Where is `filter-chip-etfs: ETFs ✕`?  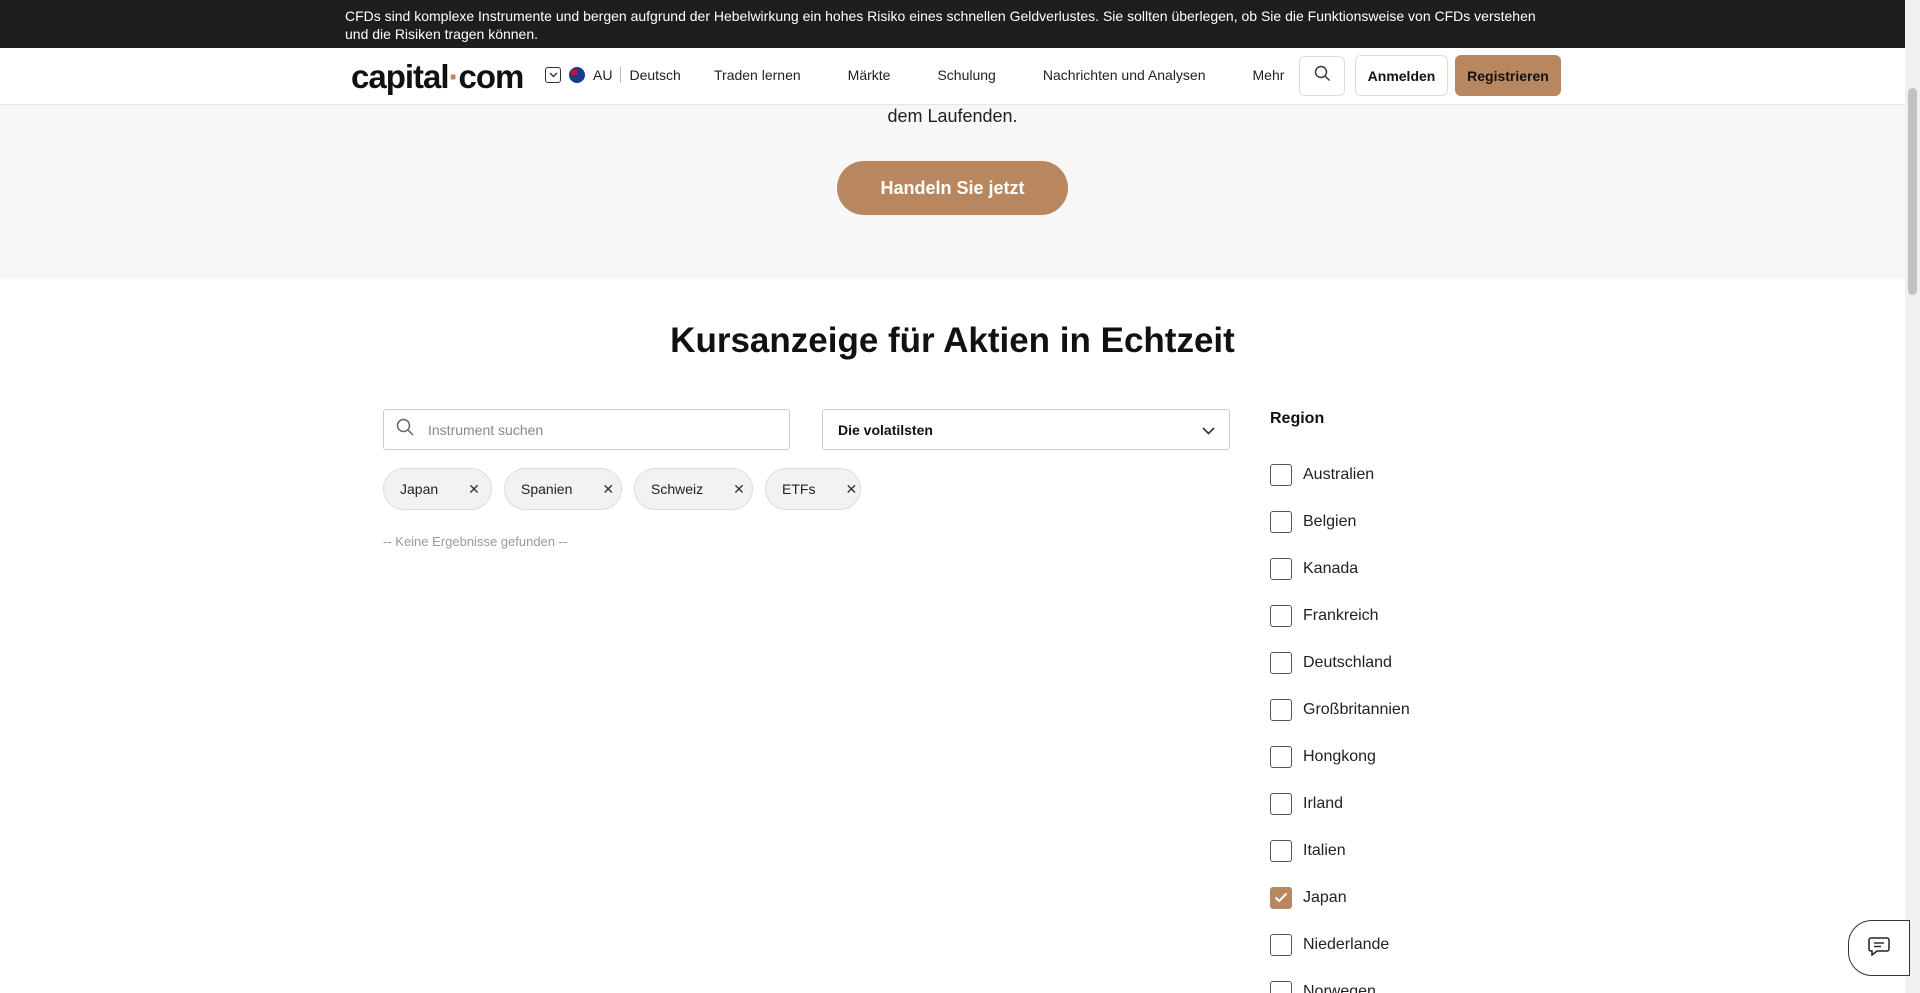 filter-chip-etfs: ETFs ✕ is located at coordinates (813, 489).